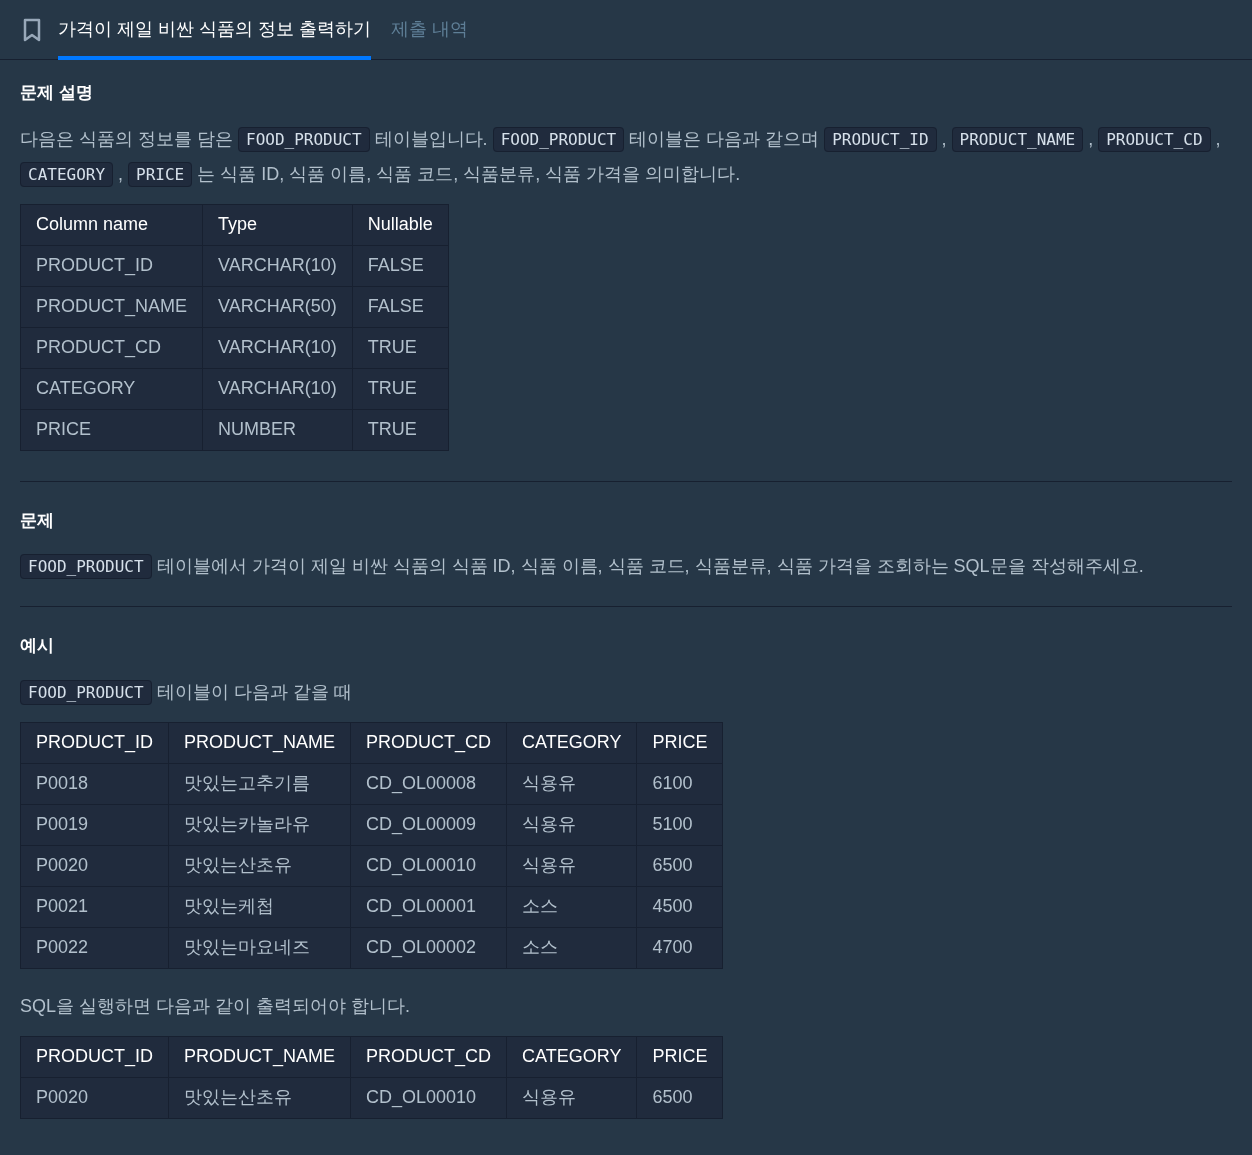 The image size is (1252, 1155). Describe the element at coordinates (259, 906) in the screenshot. I see `table-cell: 맛있는케첩` at that location.